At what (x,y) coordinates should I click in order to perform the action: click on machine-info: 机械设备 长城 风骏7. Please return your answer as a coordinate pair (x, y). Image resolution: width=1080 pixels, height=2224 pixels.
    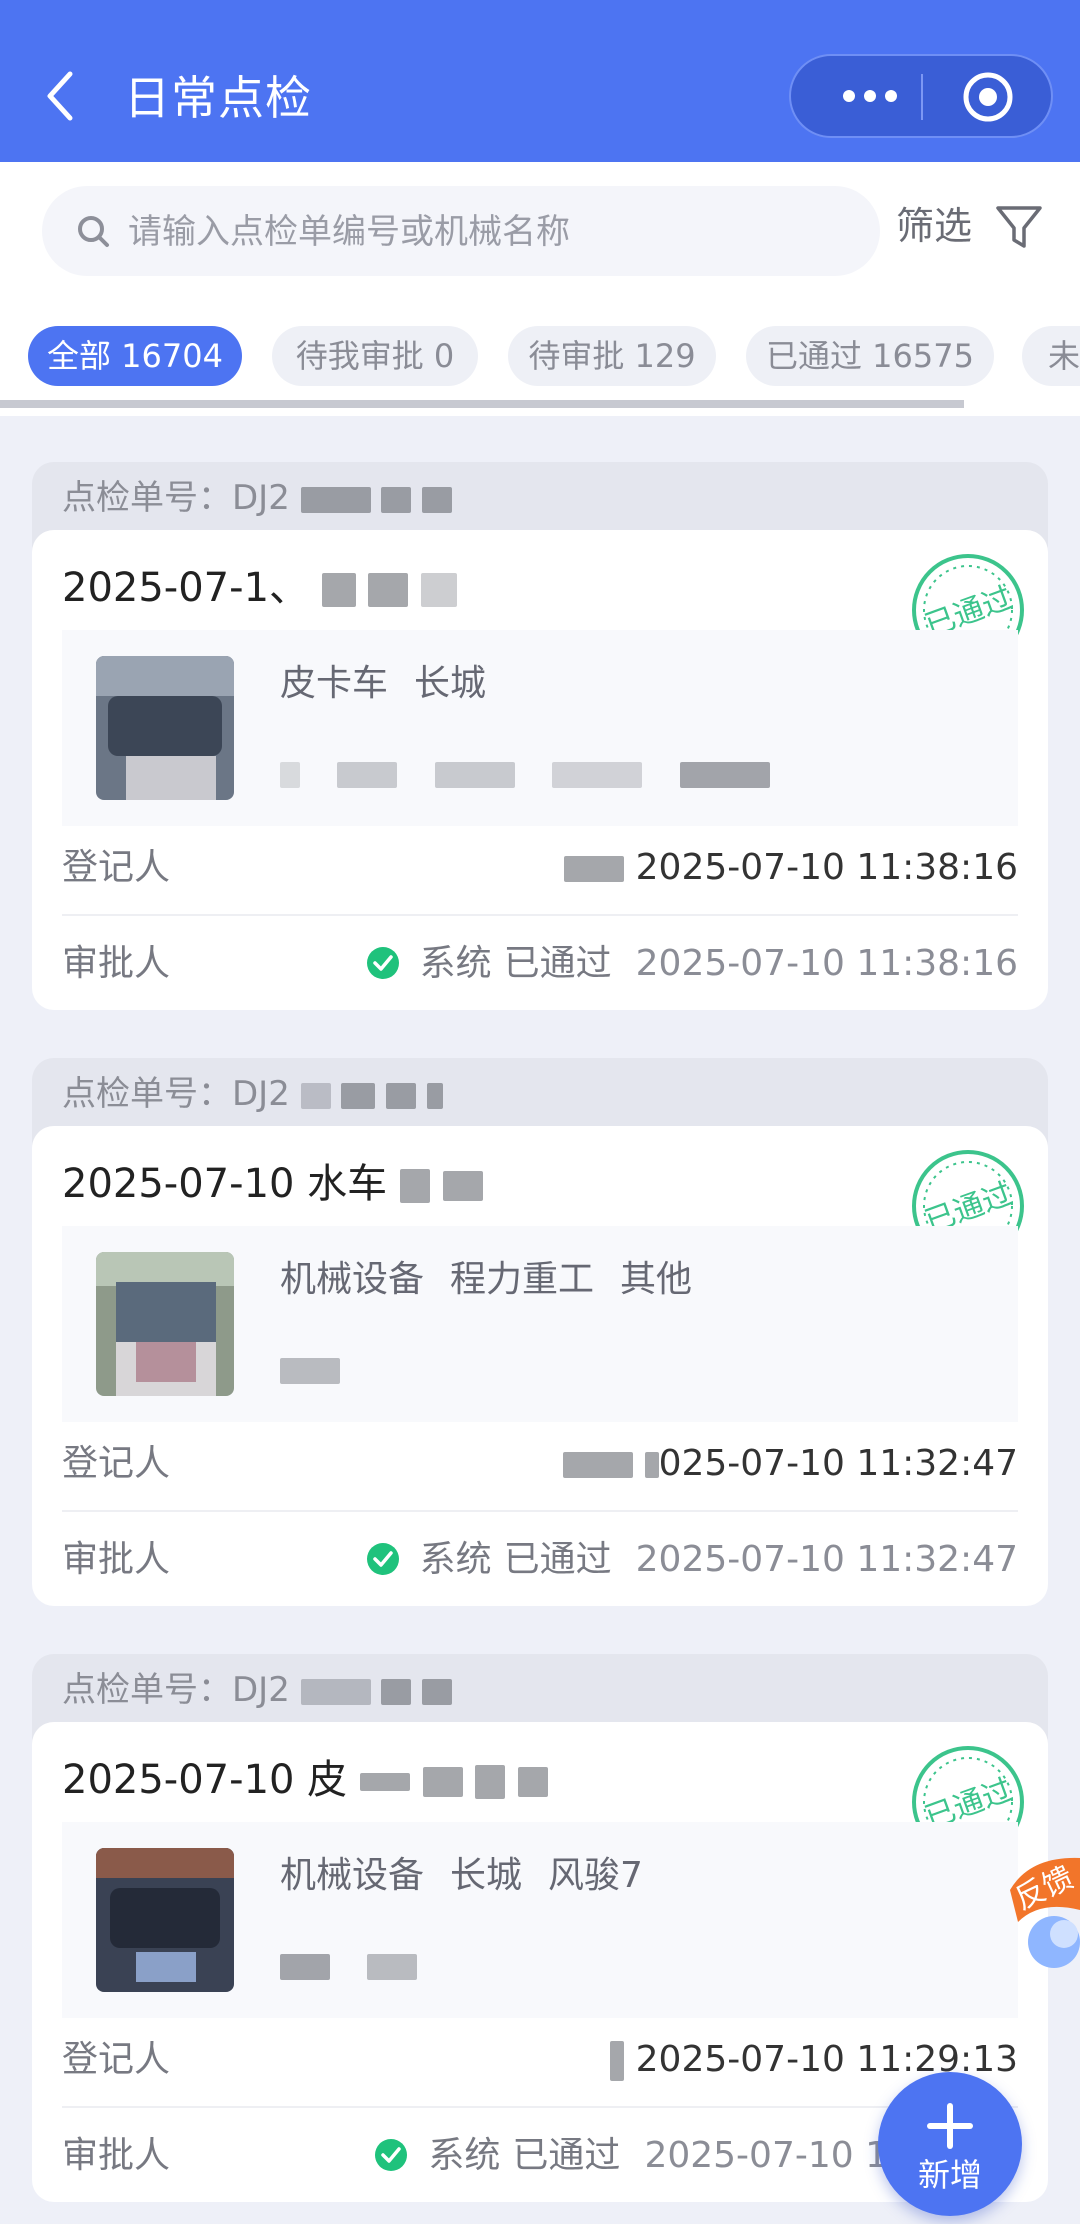
    Looking at the image, I should click on (540, 1920).